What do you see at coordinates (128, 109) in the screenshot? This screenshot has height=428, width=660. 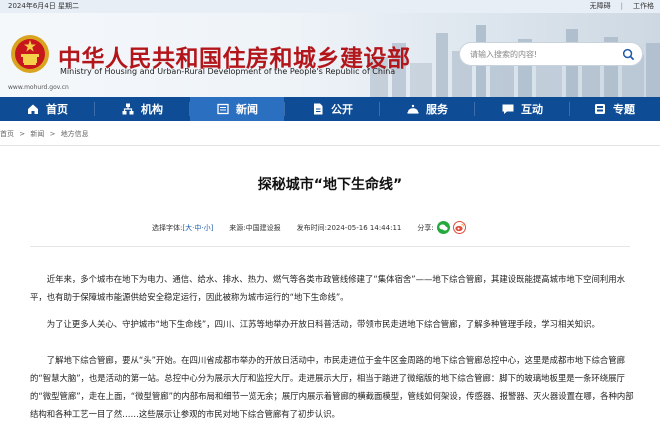 I see `org-icon` at bounding box center [128, 109].